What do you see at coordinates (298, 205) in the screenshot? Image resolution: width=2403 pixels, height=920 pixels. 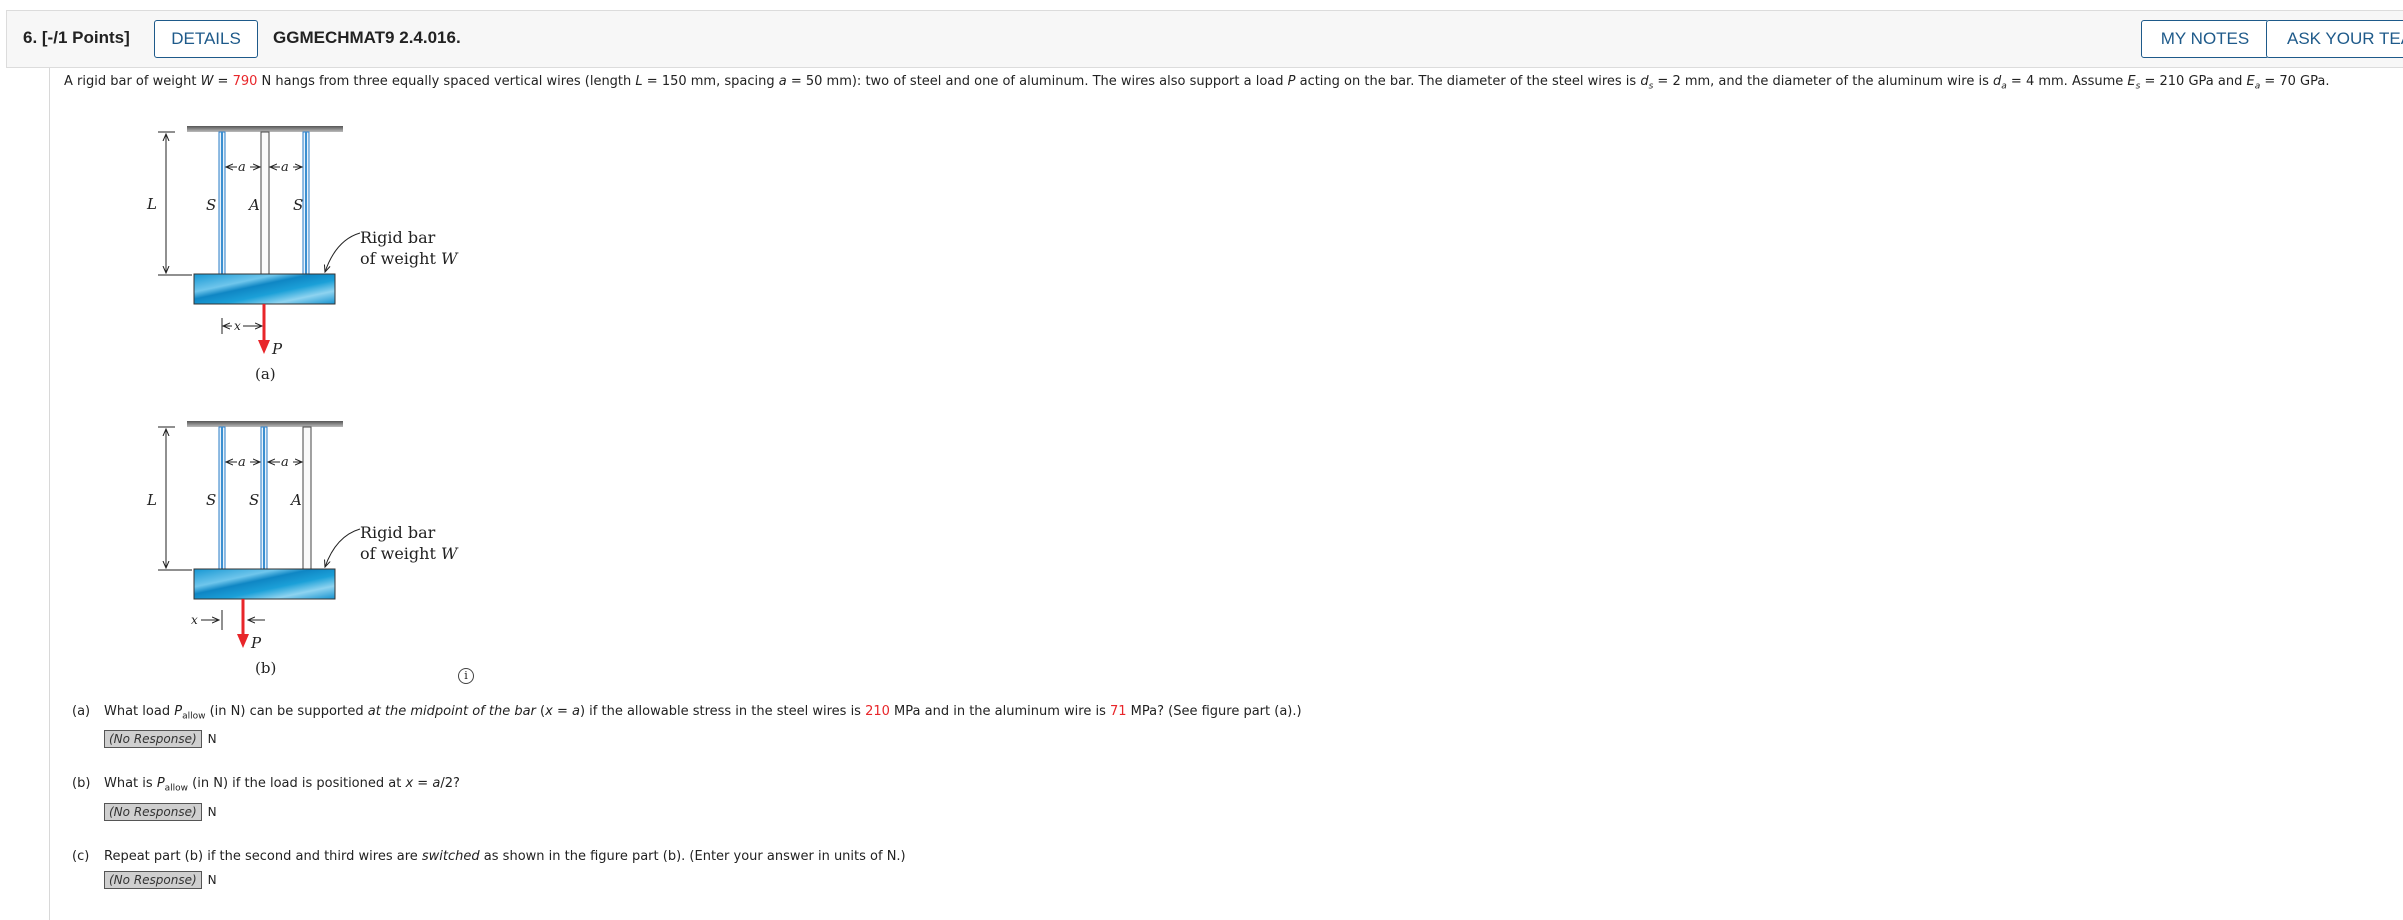 I see `wire-3-label: S` at bounding box center [298, 205].